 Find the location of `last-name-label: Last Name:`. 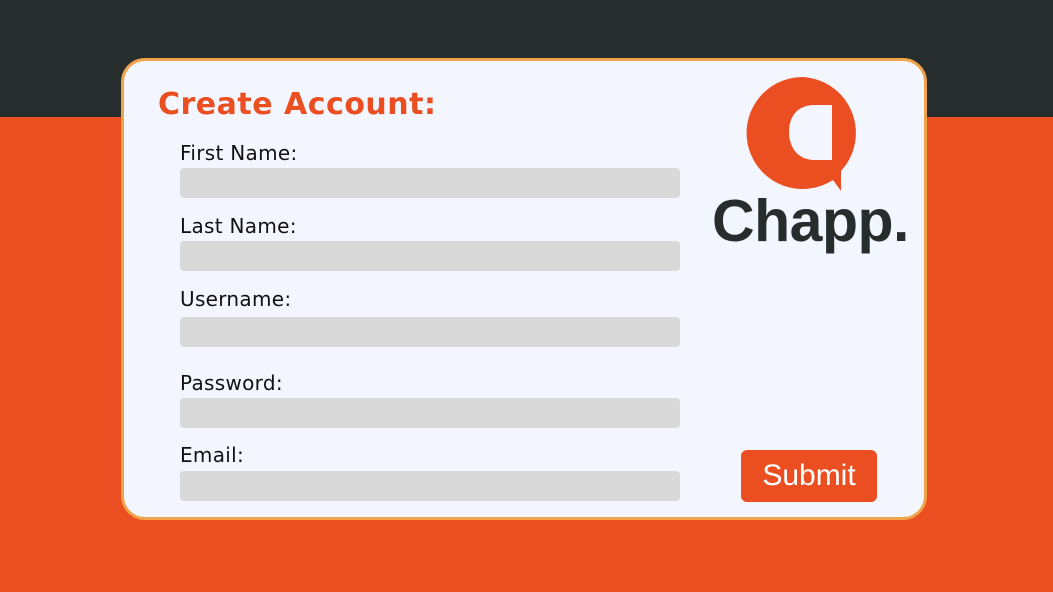

last-name-label: Last Name: is located at coordinates (238, 226).